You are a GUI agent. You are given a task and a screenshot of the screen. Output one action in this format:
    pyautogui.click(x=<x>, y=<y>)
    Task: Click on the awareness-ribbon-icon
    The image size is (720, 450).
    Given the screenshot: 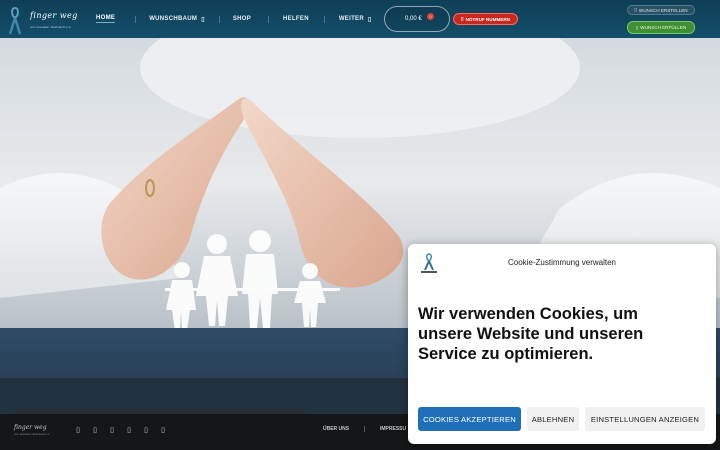 What is the action you would take?
    pyautogui.click(x=15, y=20)
    